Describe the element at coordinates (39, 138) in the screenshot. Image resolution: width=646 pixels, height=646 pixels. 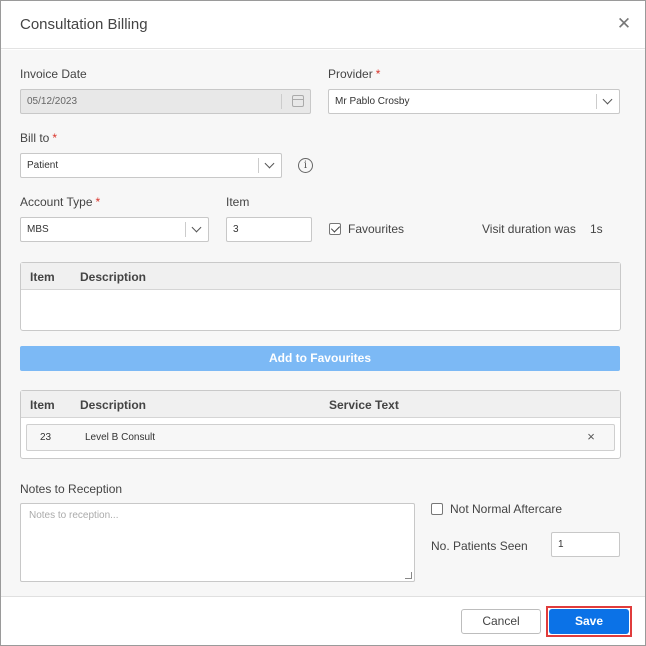
I see `bill-to-label: Bill to *` at that location.